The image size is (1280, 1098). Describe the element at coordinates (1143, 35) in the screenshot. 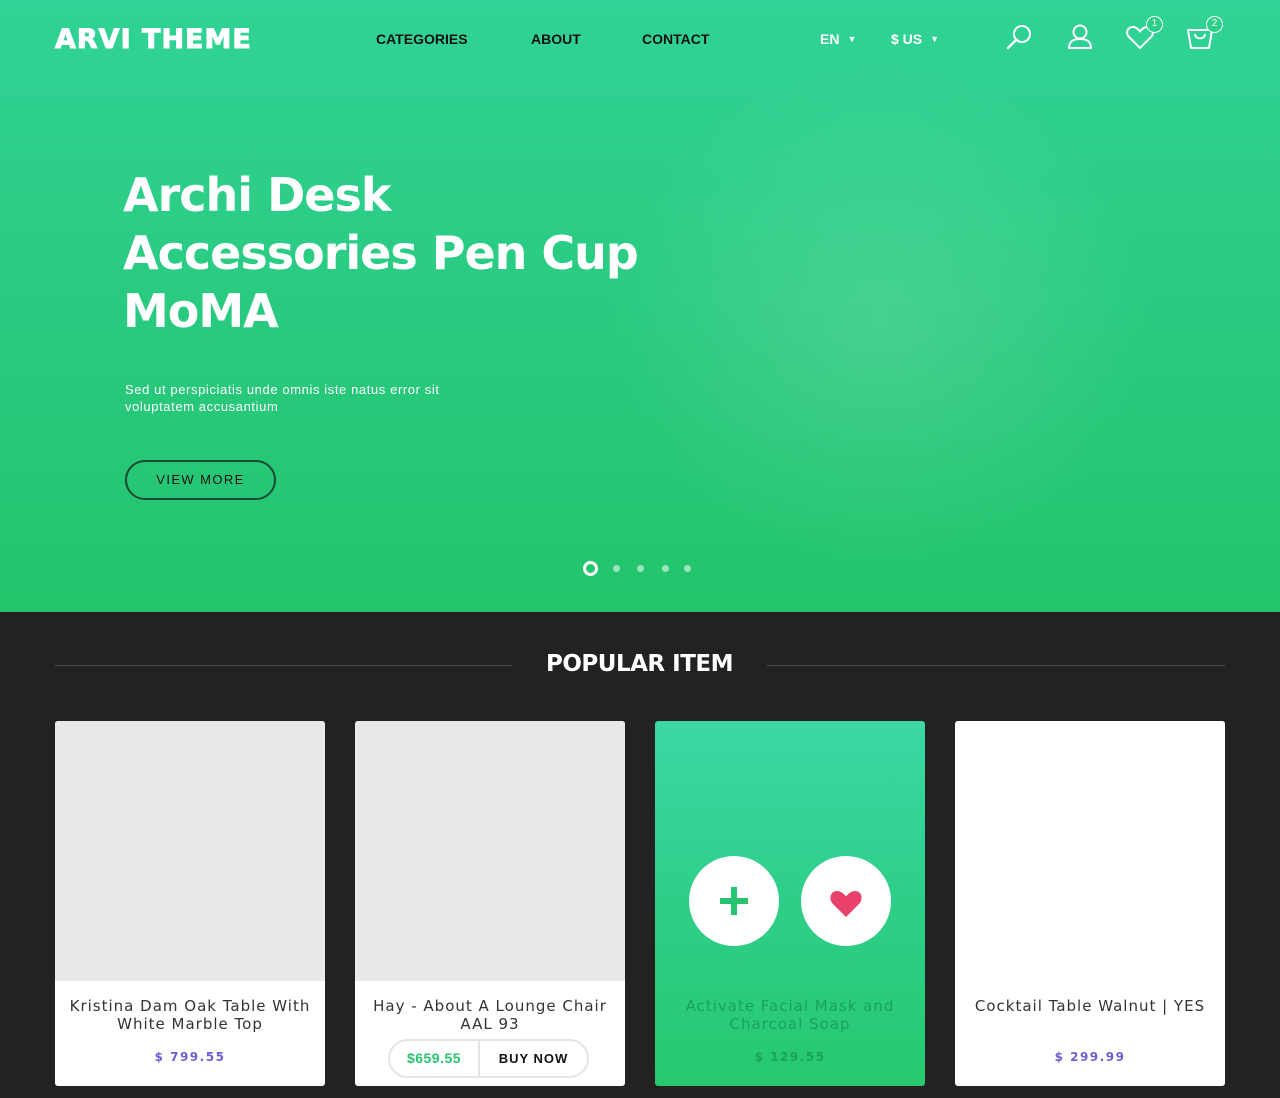

I see `wishlist-button: 1` at that location.